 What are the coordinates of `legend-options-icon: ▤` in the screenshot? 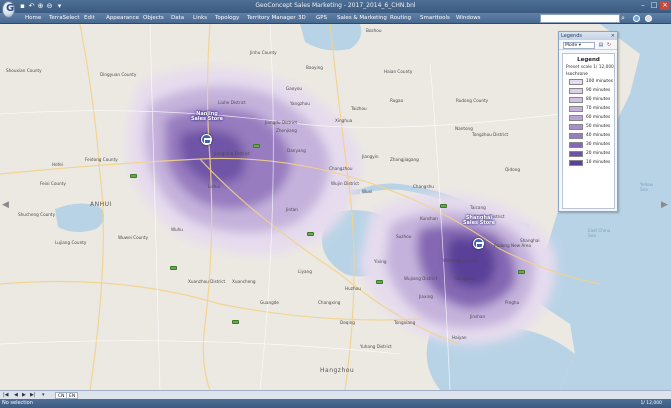 It's located at (601, 45).